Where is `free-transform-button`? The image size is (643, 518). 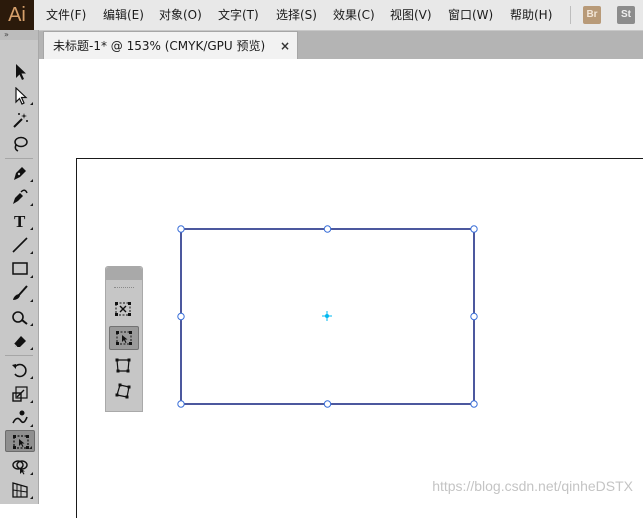 free-transform-button is located at coordinates (124, 338).